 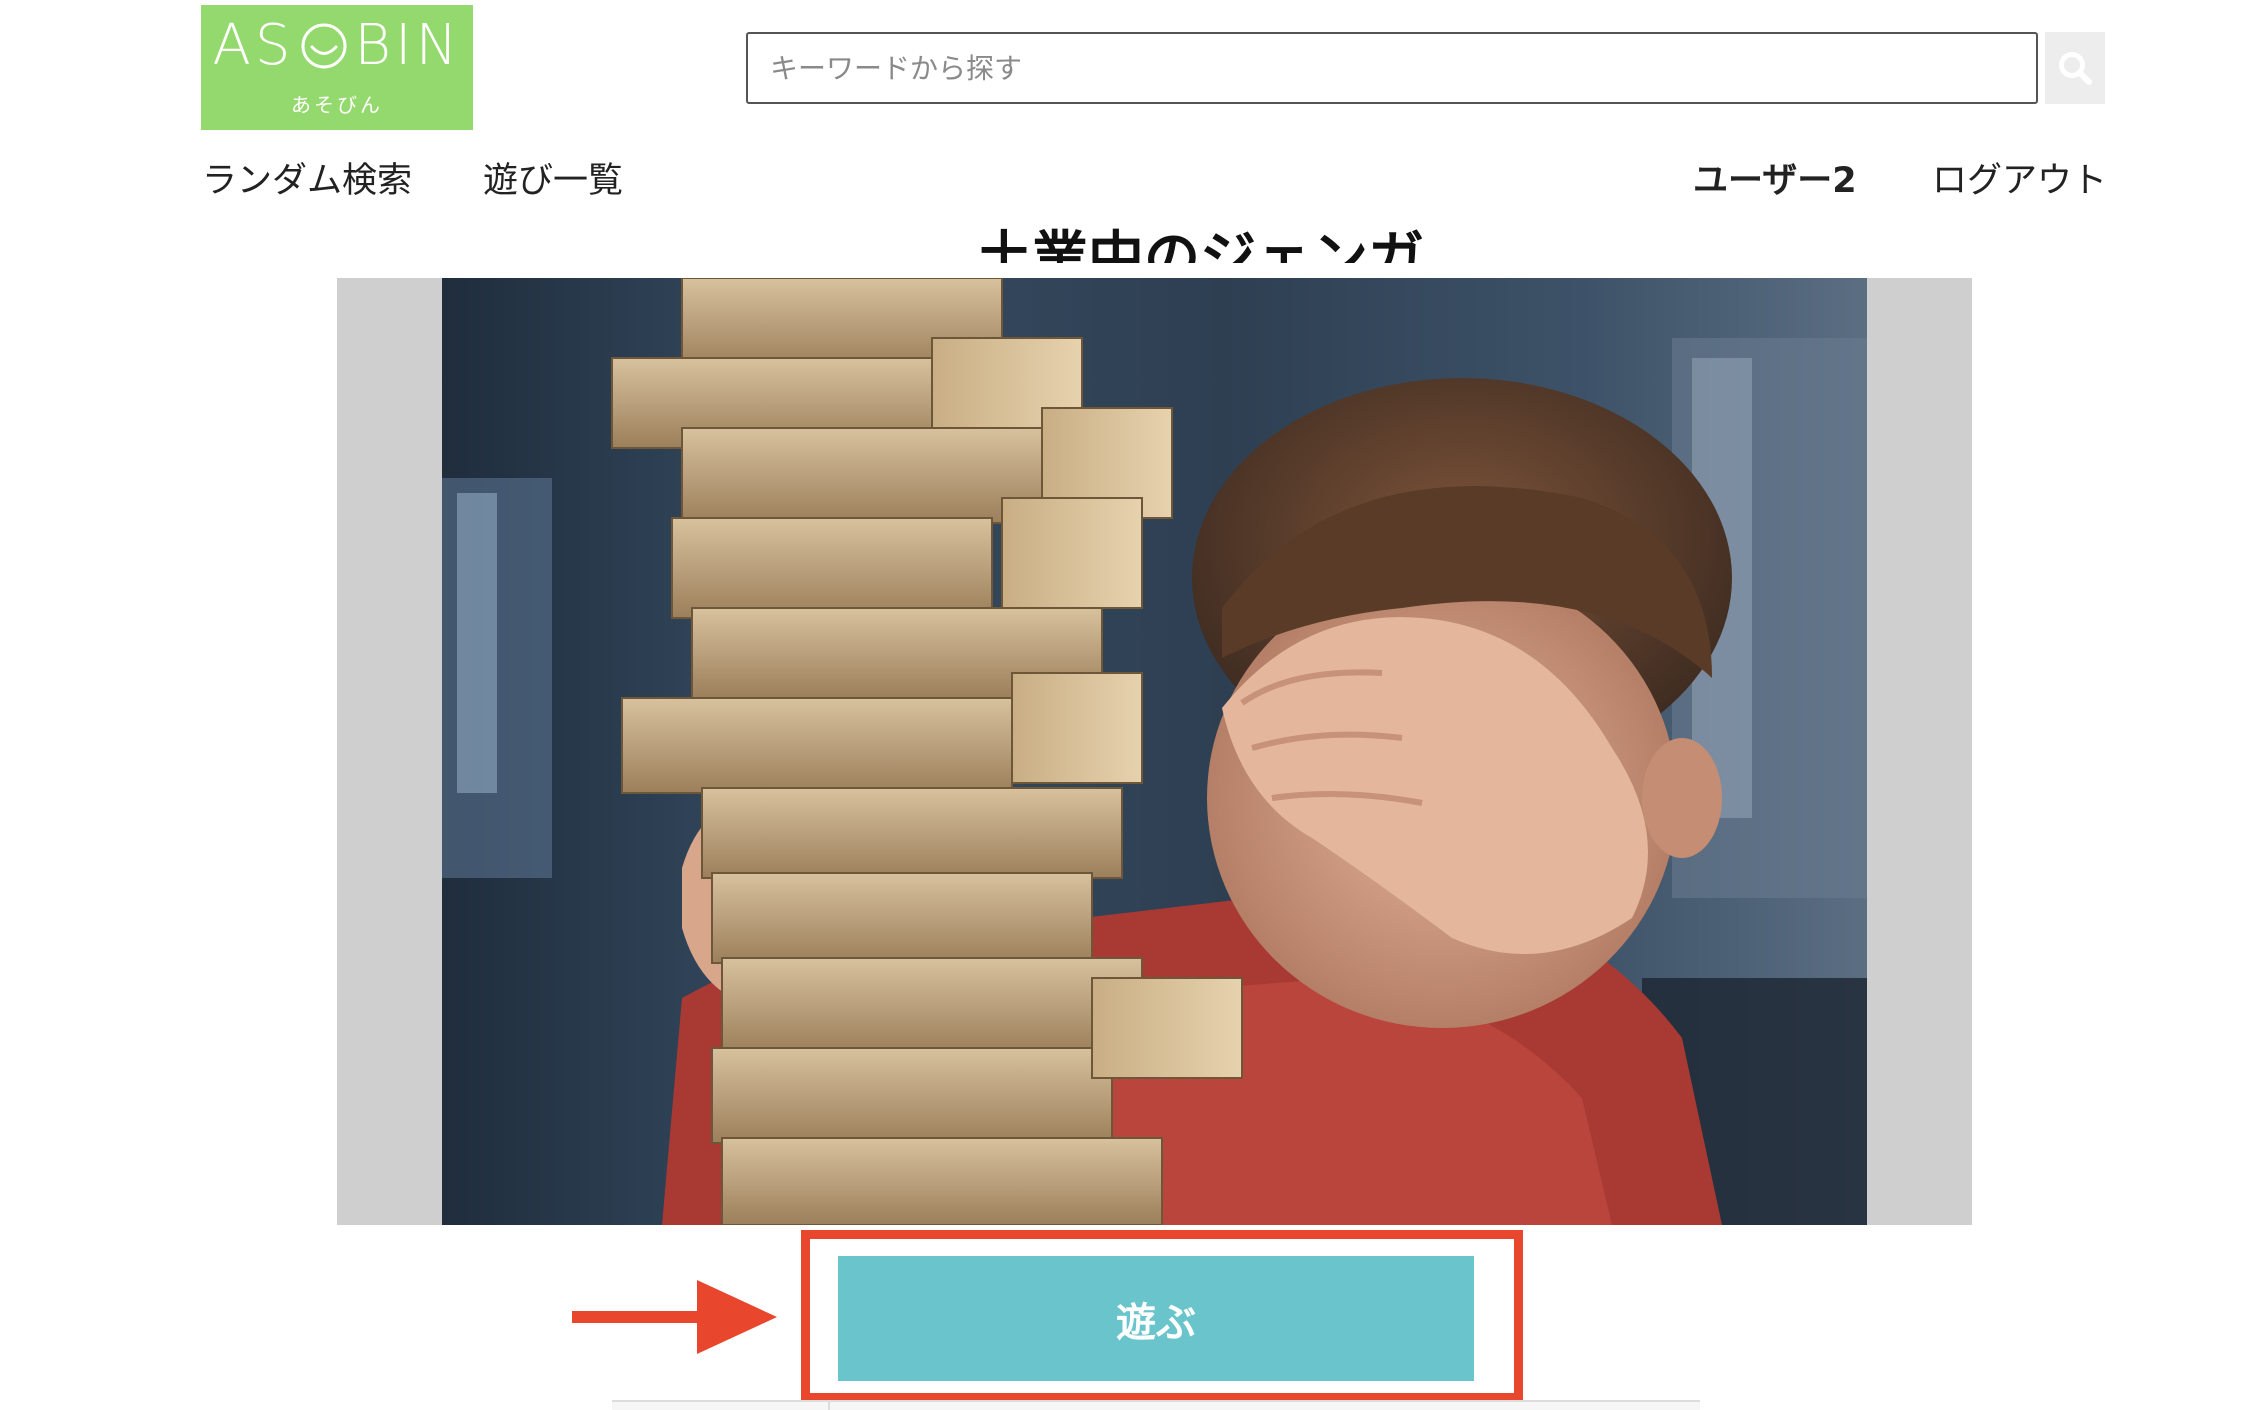 I want to click on smile-icon, so click(x=324, y=46).